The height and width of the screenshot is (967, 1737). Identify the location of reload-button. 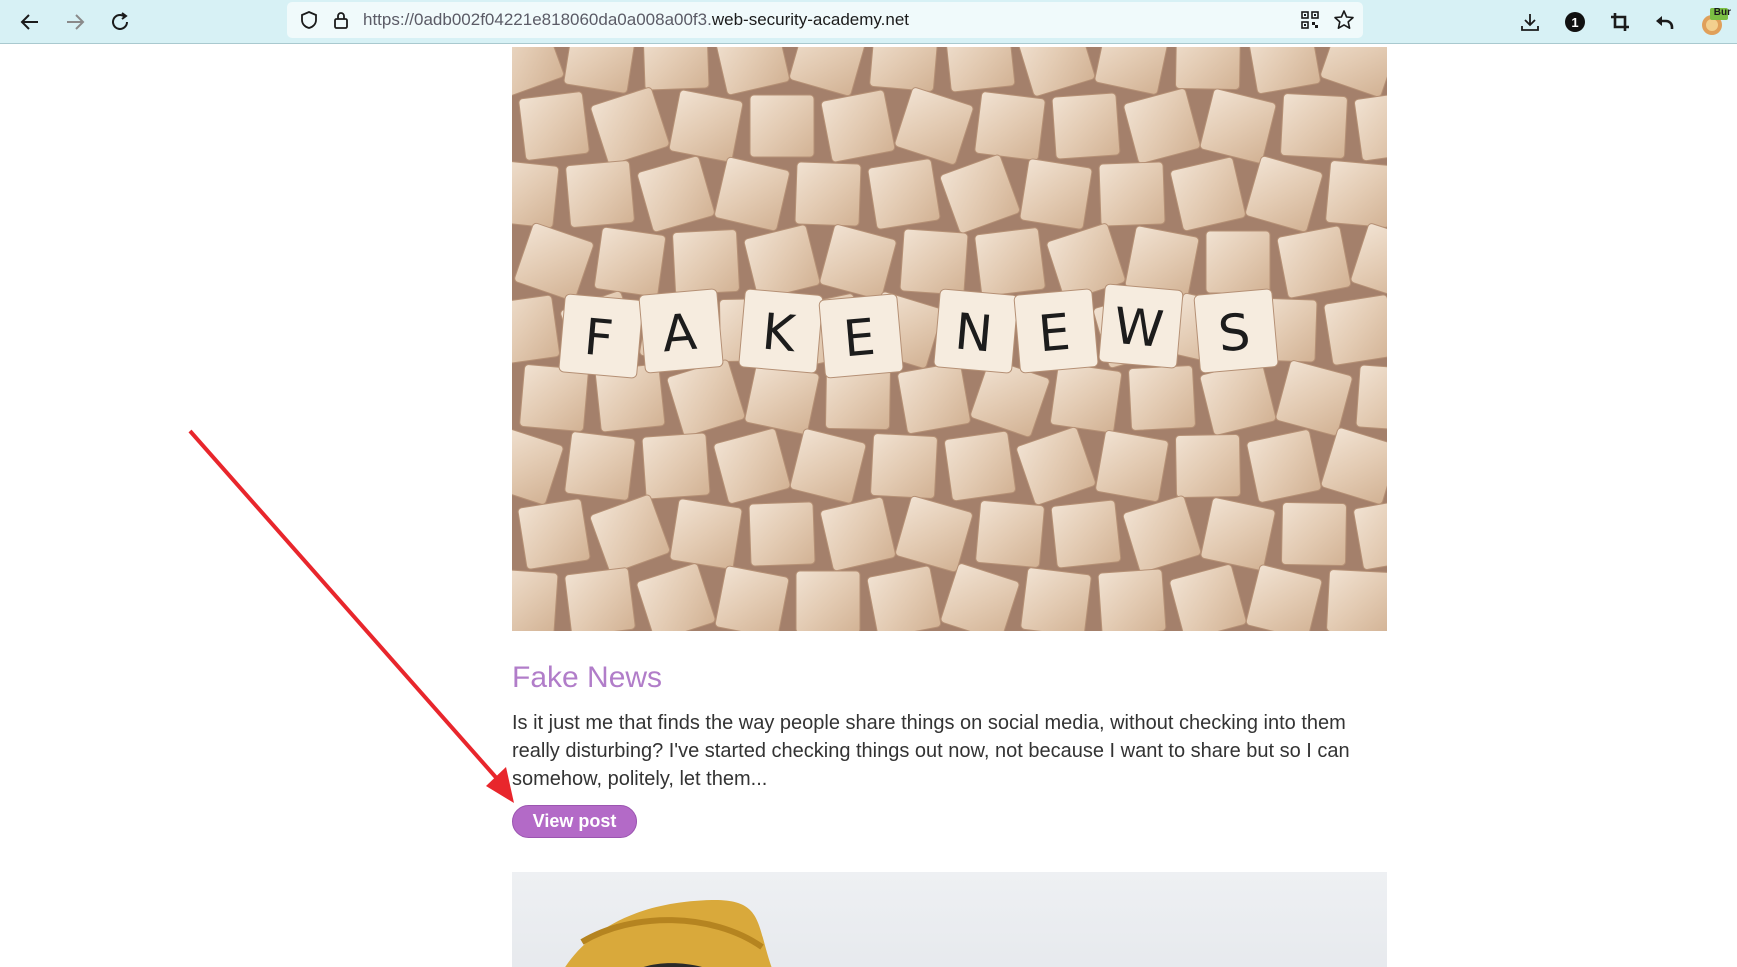
(120, 22).